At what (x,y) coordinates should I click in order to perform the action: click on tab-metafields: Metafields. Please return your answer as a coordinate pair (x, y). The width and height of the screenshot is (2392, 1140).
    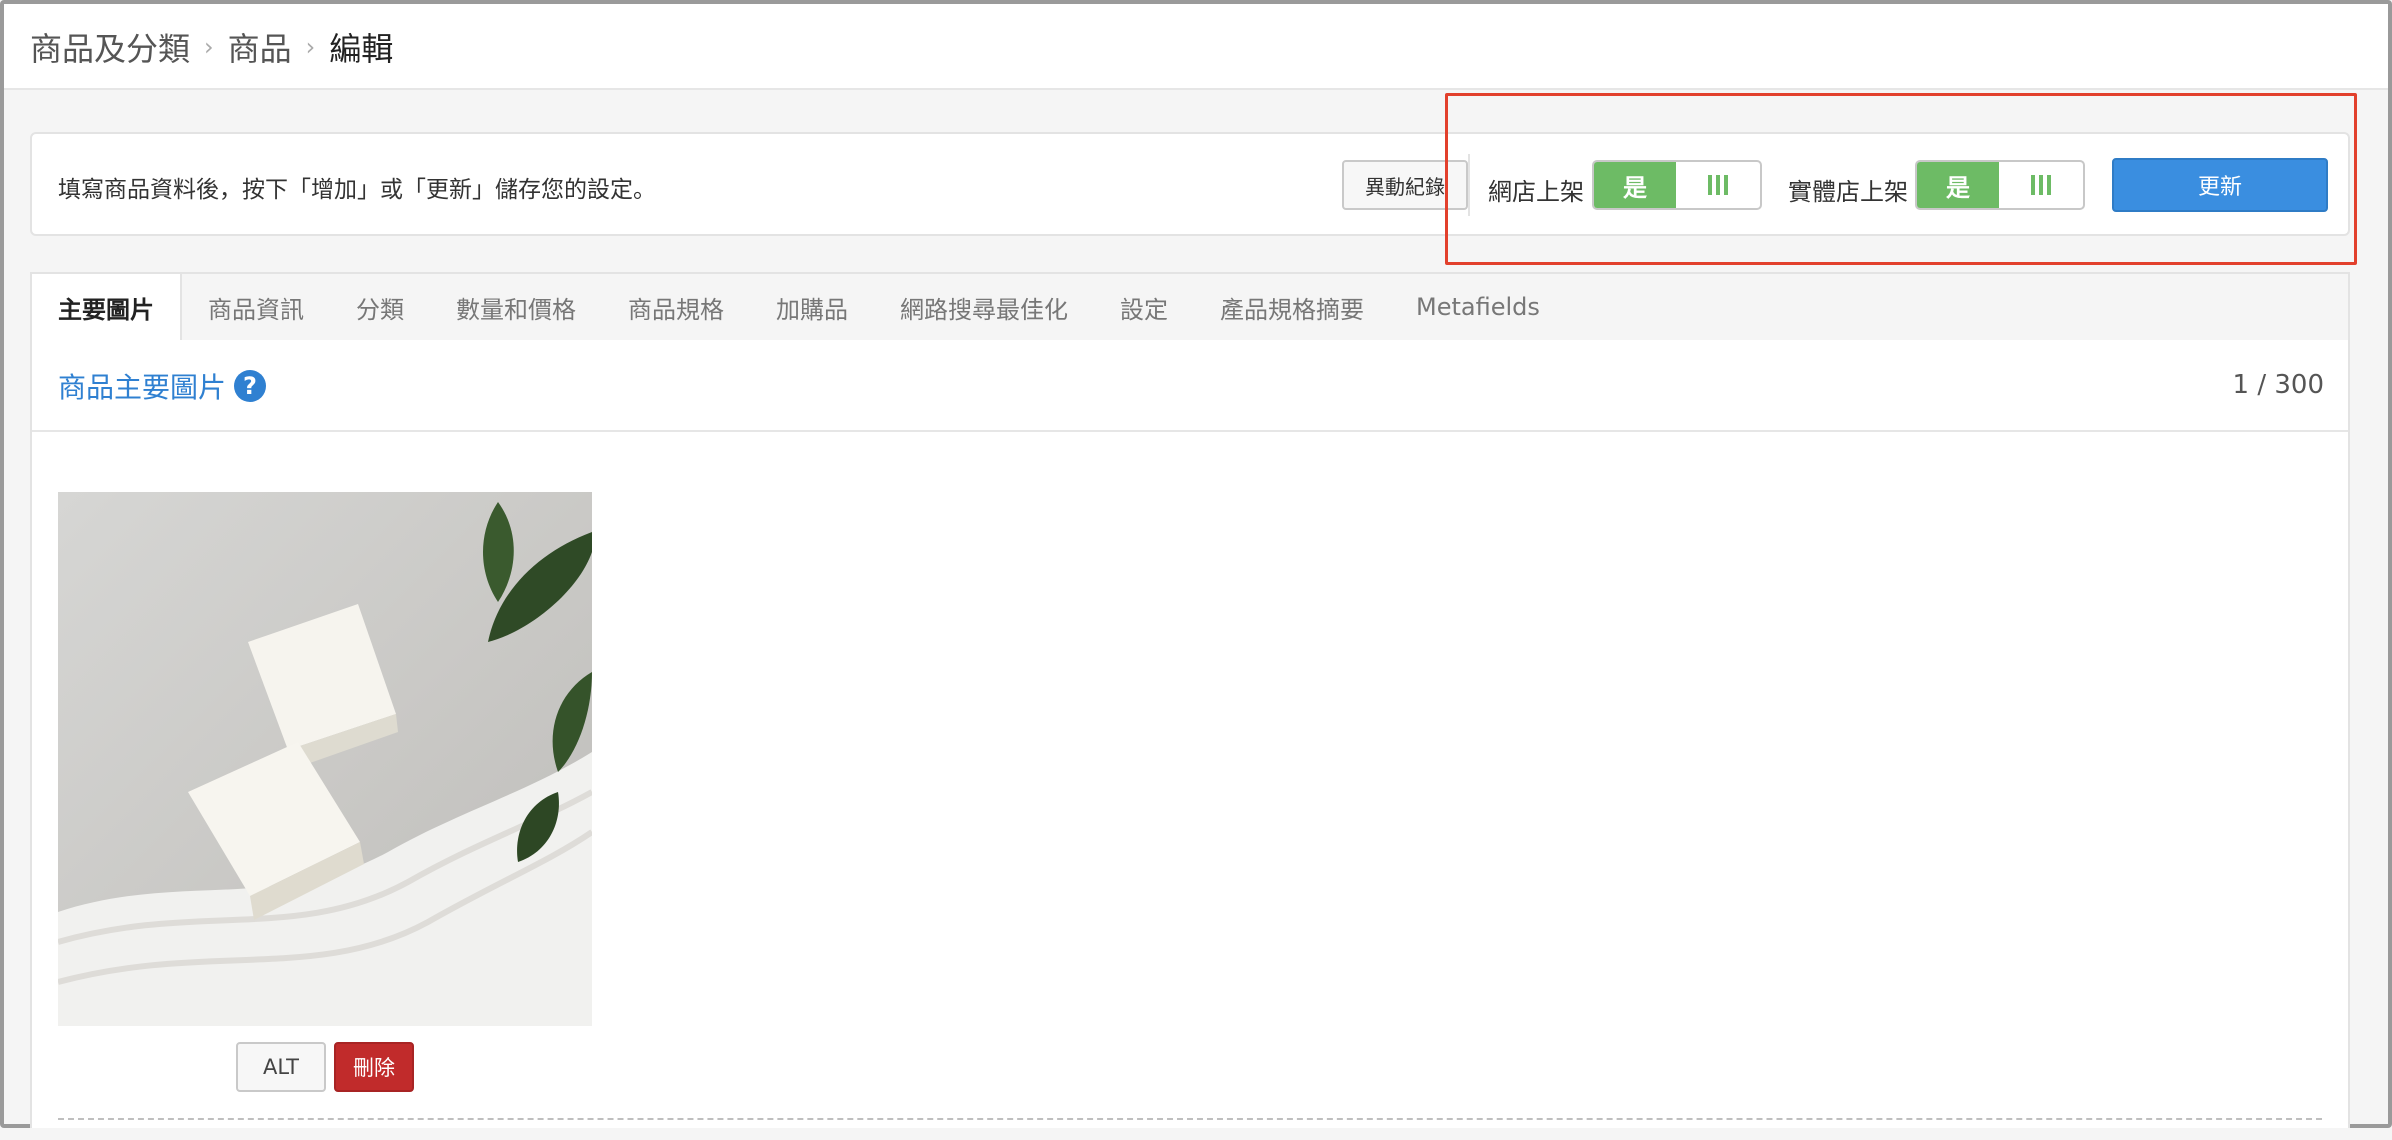
    Looking at the image, I should click on (1478, 307).